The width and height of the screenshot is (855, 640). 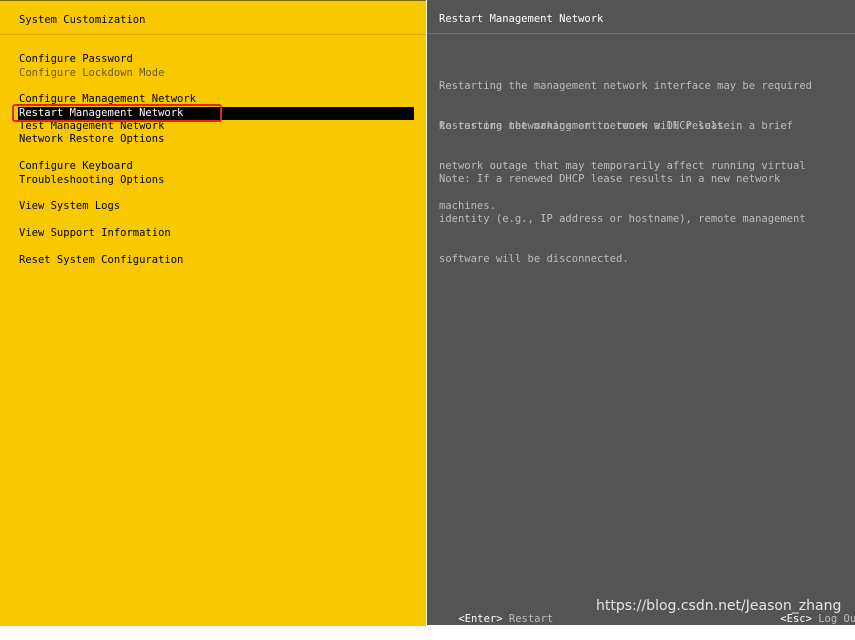 What do you see at coordinates (117, 113) in the screenshot?
I see `selection-highlight-annotation` at bounding box center [117, 113].